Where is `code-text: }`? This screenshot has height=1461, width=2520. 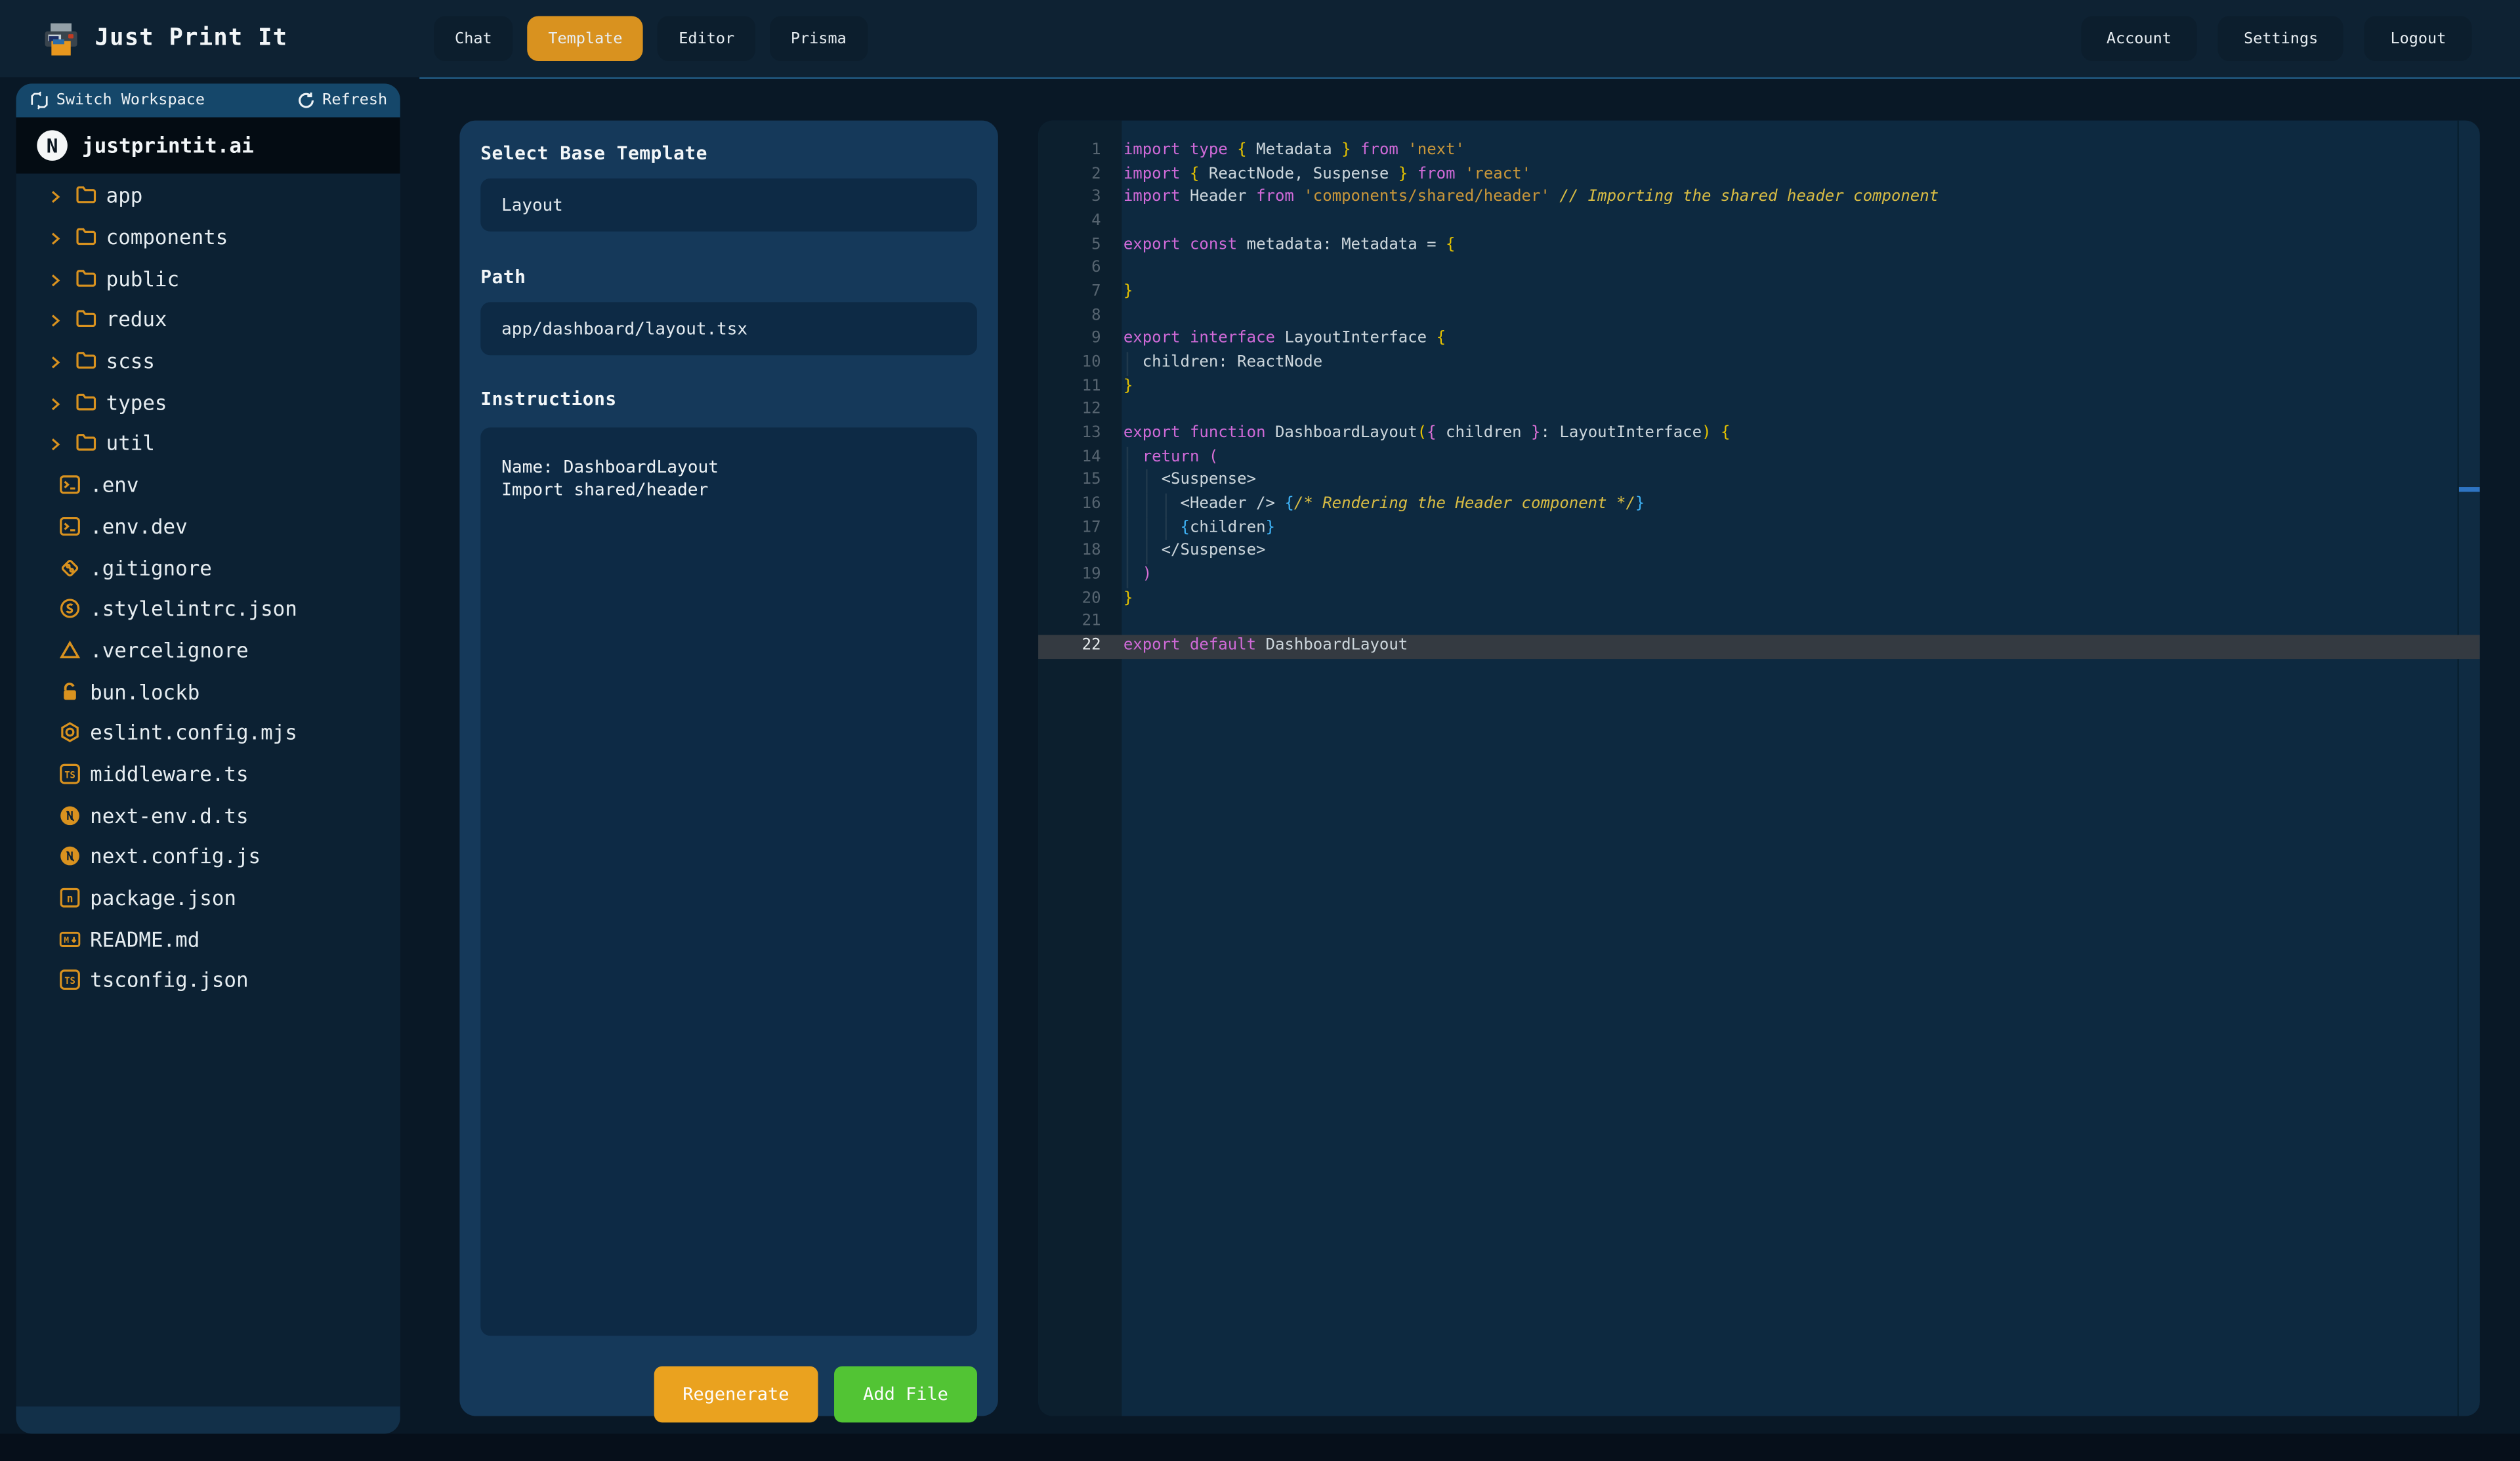
code-text: } is located at coordinates (1128, 598).